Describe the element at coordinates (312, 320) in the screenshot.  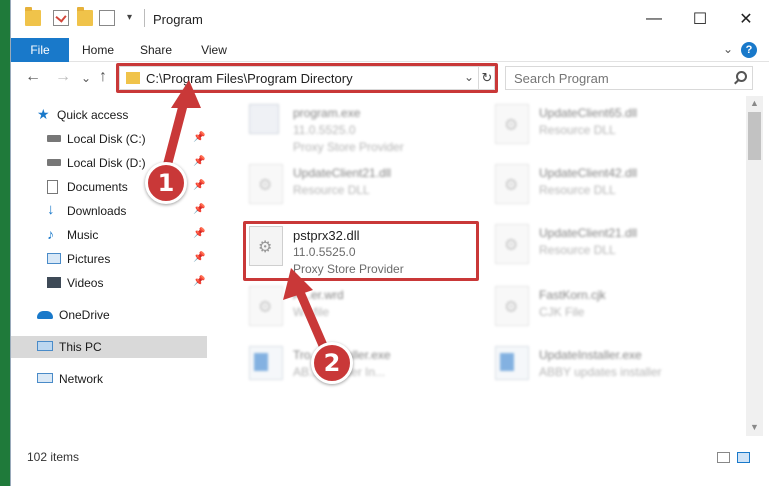
I see `arrow-2-shaft` at that location.